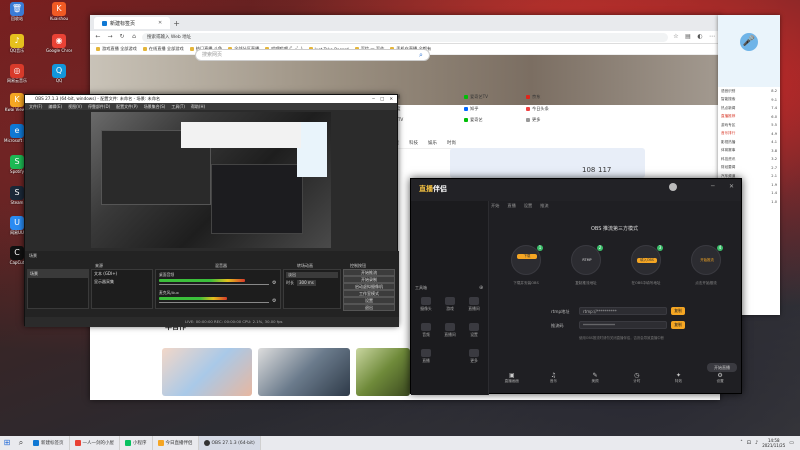 This screenshot has width=800, height=450. Describe the element at coordinates (473, 120) in the screenshot. I see `quick-link: 爱奇艺` at that location.